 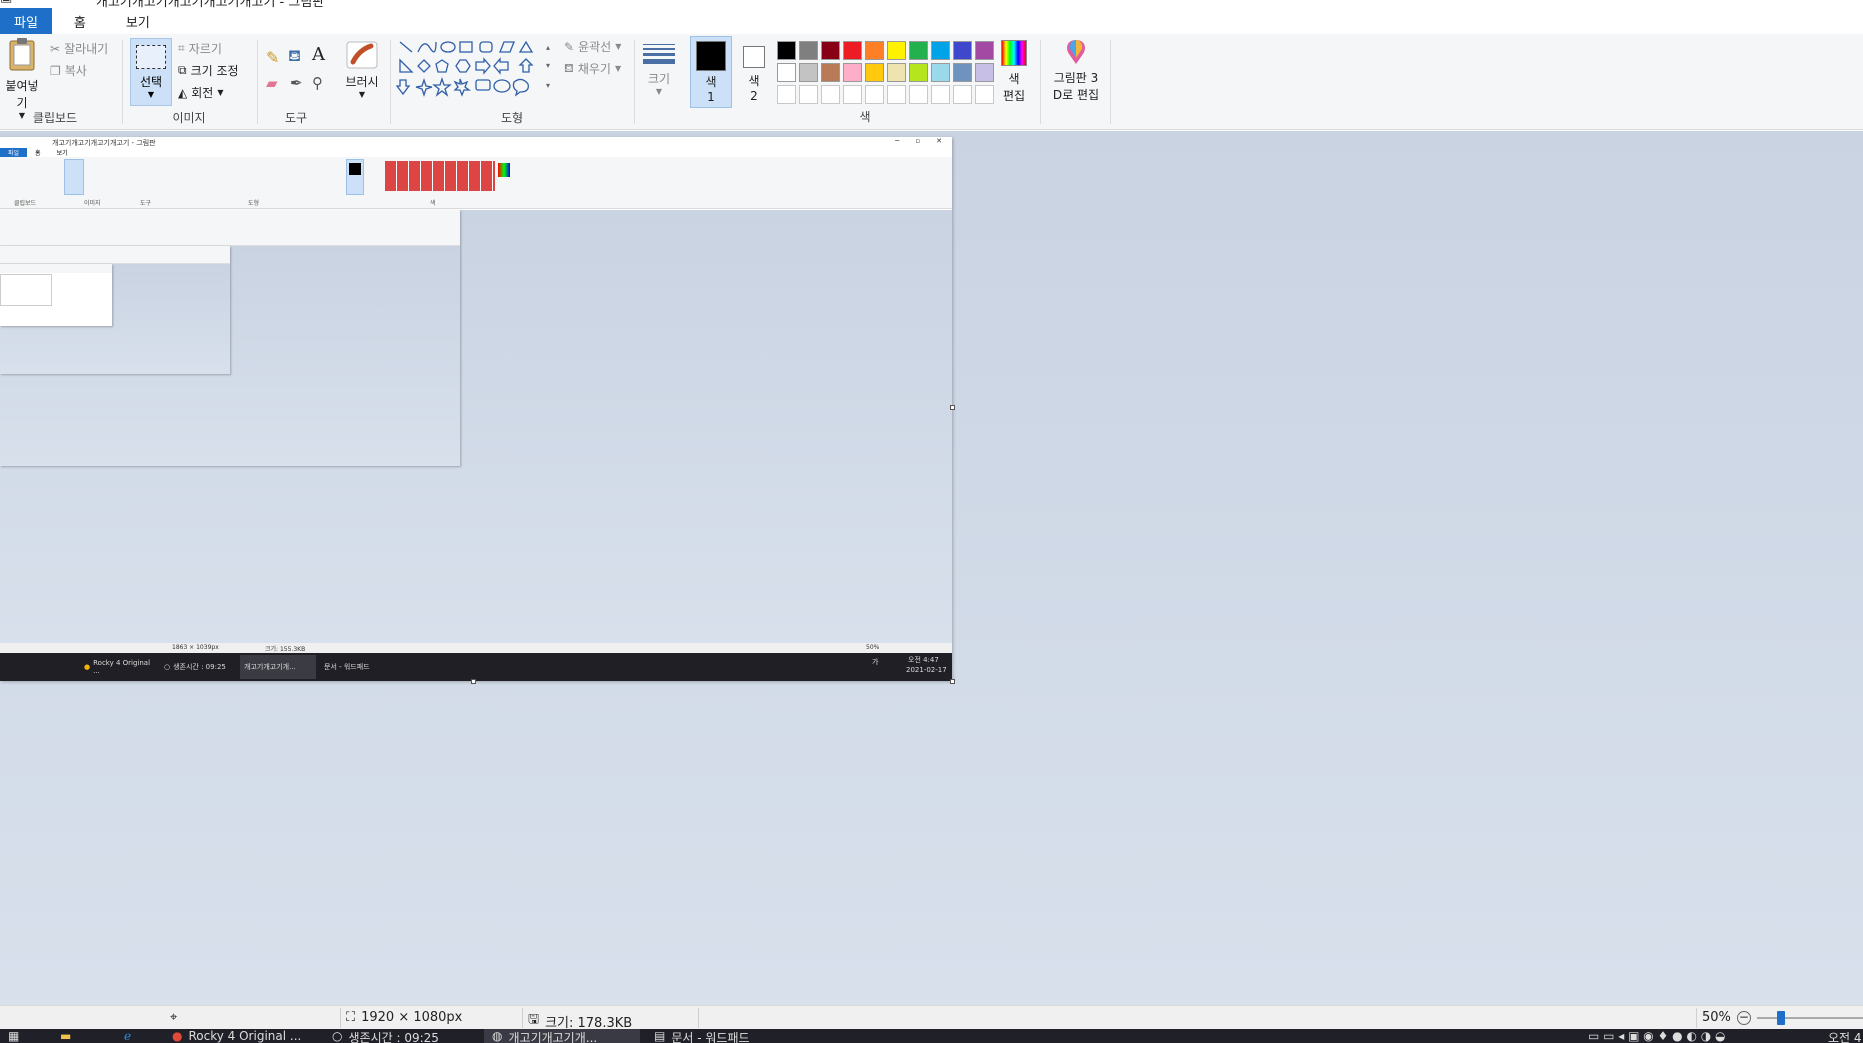 What do you see at coordinates (294, 56) in the screenshot?
I see `fill-bucket-icon: ⛾` at bounding box center [294, 56].